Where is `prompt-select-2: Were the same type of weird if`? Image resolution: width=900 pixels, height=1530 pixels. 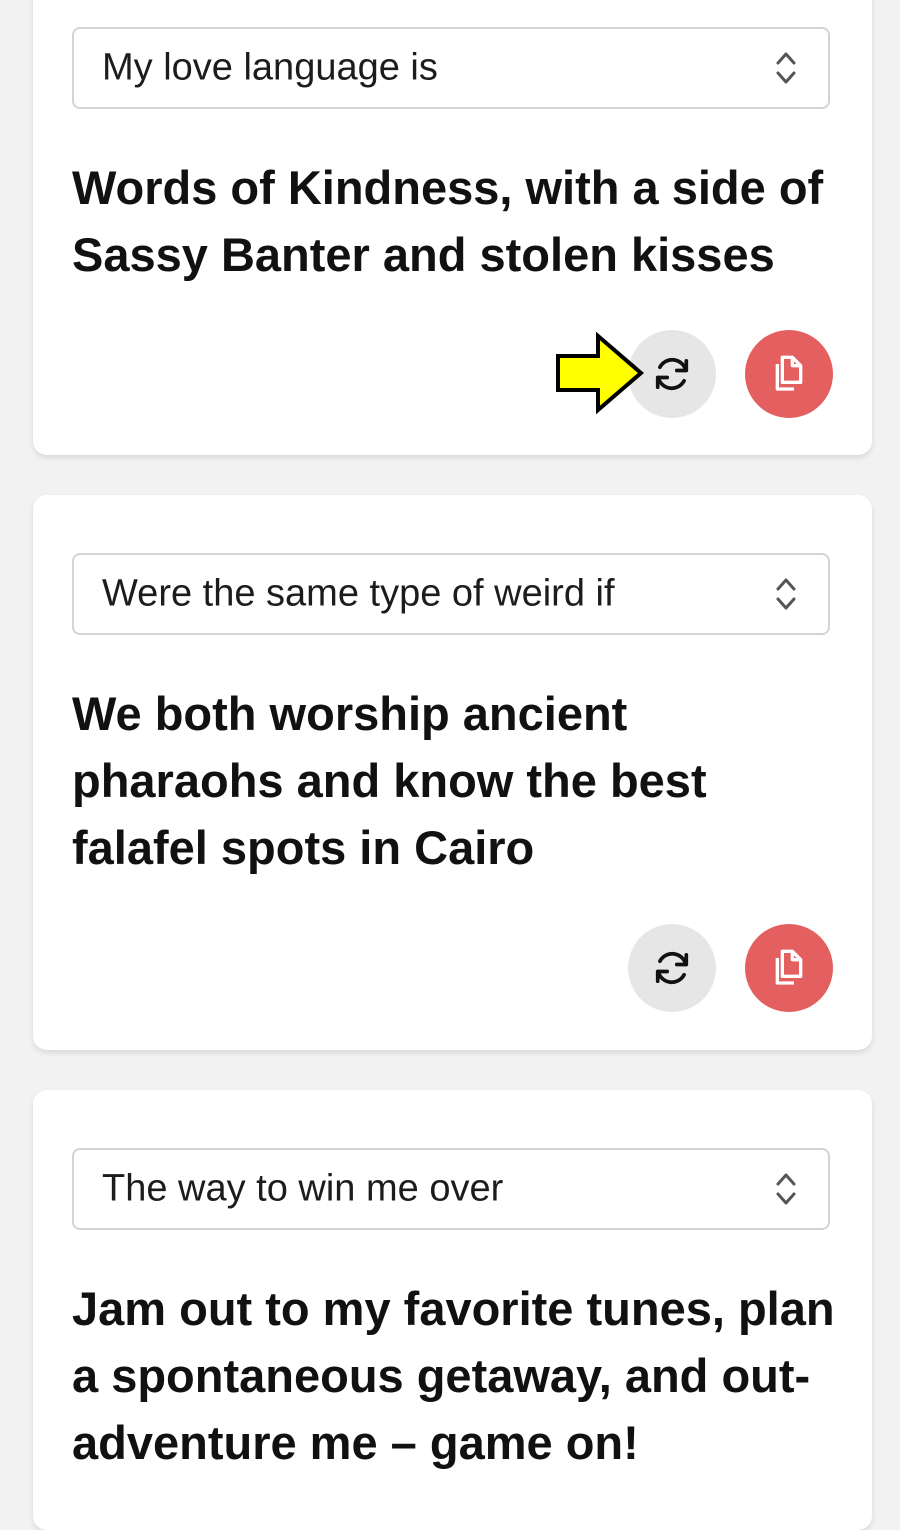
prompt-select-2: Were the same type of weird if is located at coordinates (451, 594).